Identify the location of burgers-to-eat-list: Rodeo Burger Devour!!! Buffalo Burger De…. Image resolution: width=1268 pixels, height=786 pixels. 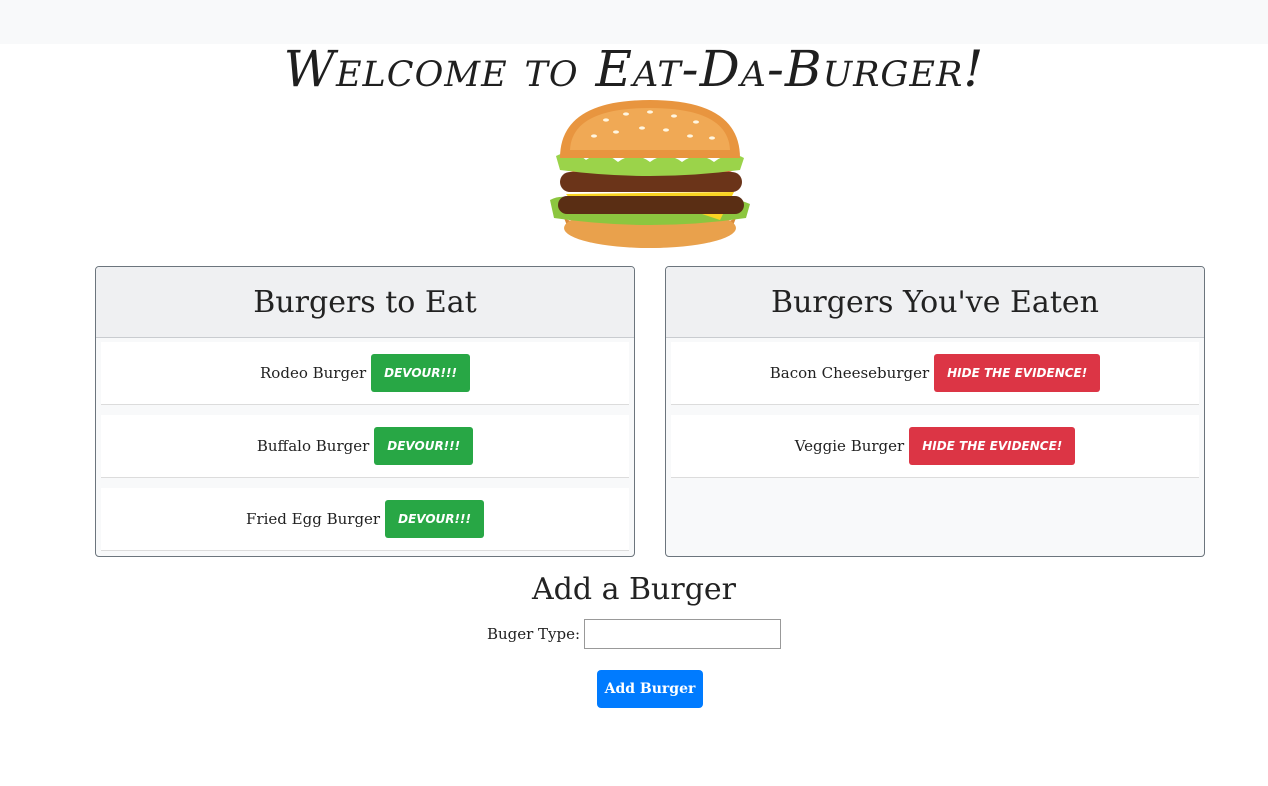
(365, 444).